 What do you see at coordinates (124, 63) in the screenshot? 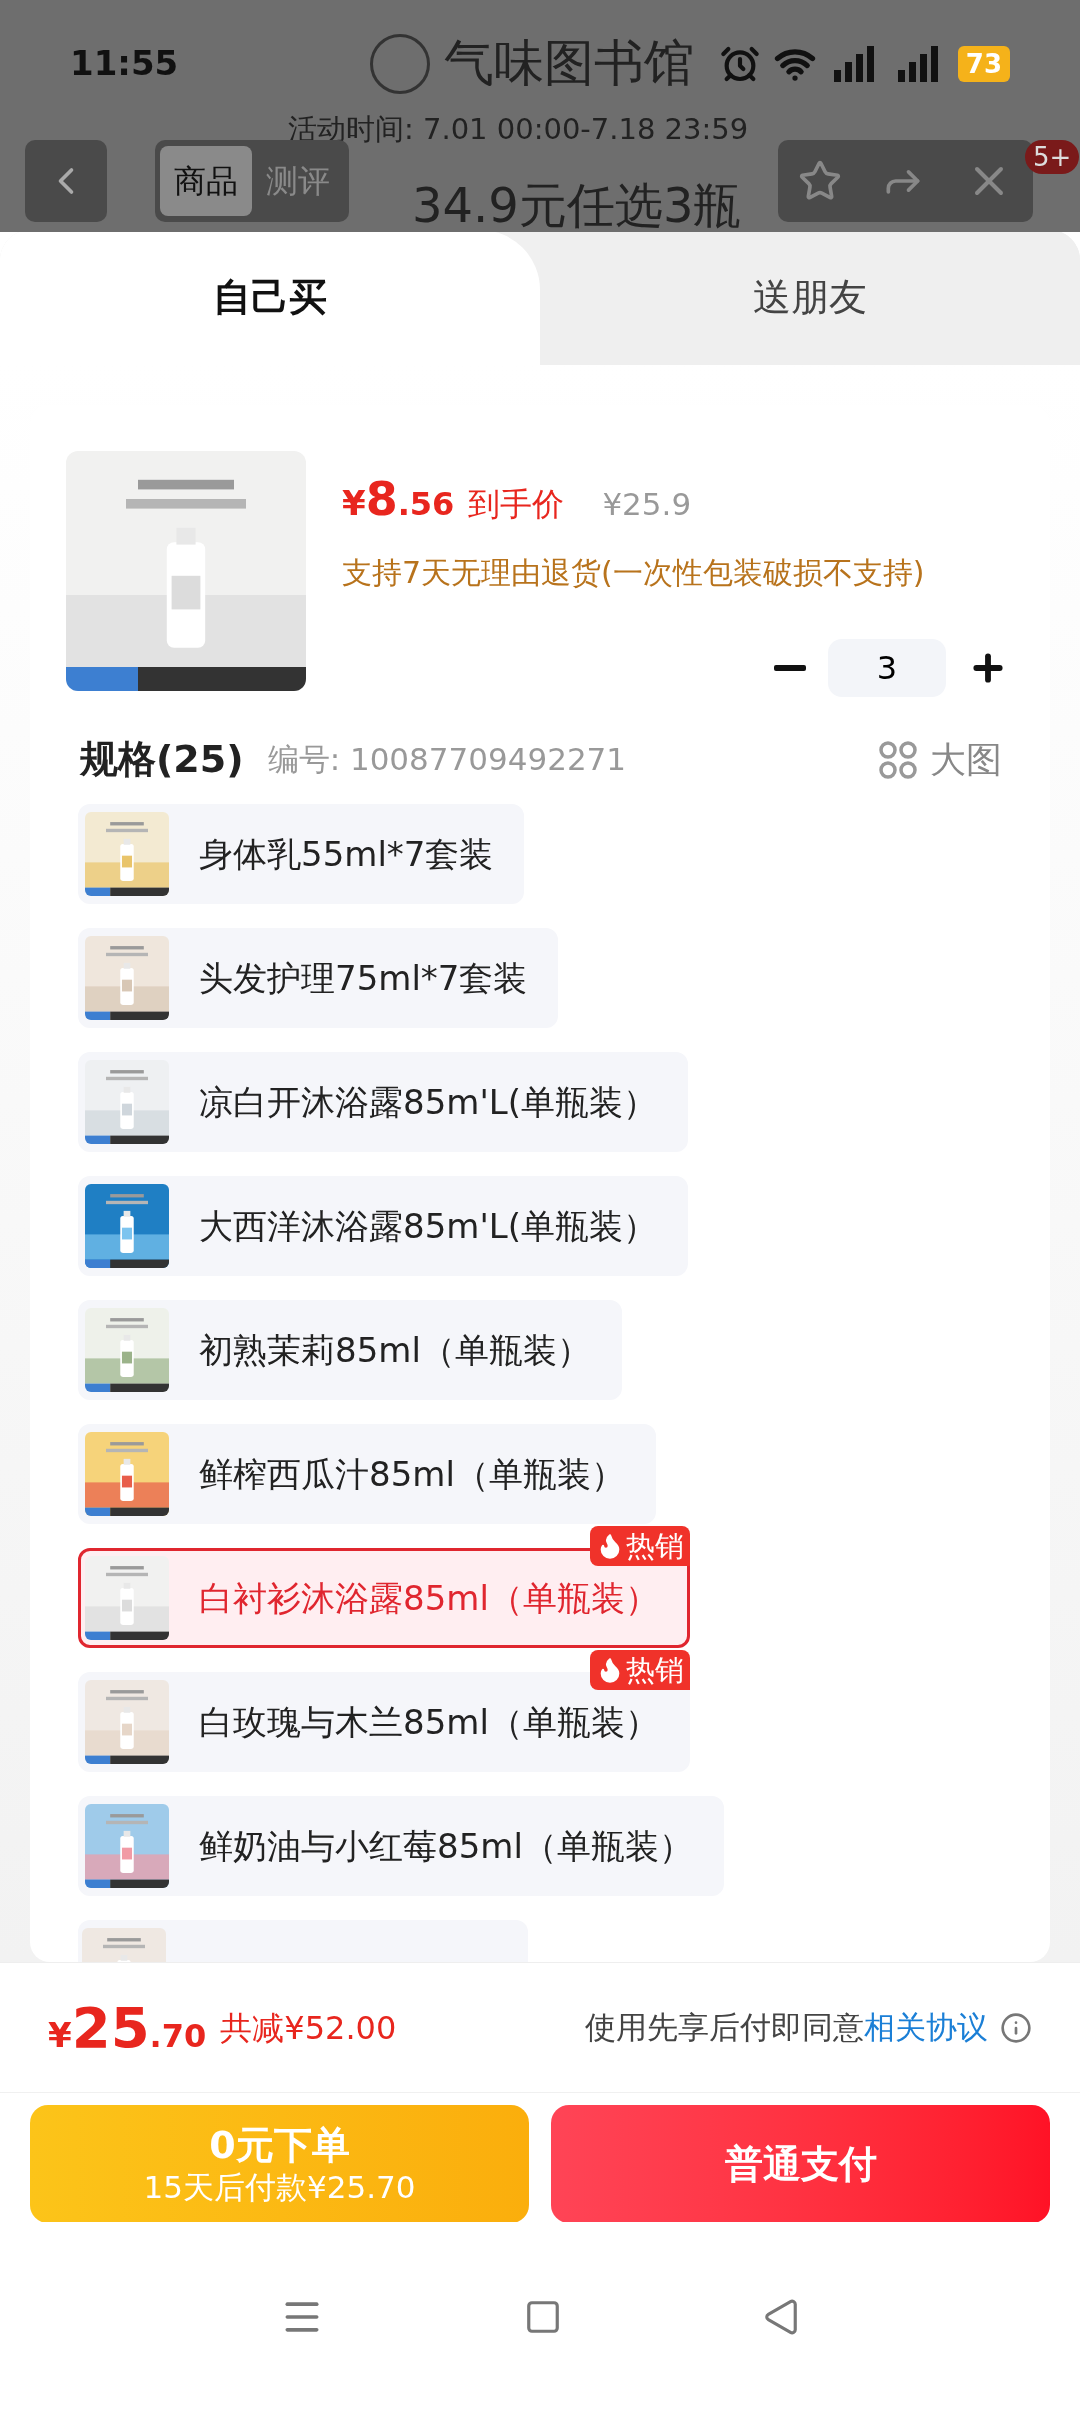
I see `status-time: 11:55` at bounding box center [124, 63].